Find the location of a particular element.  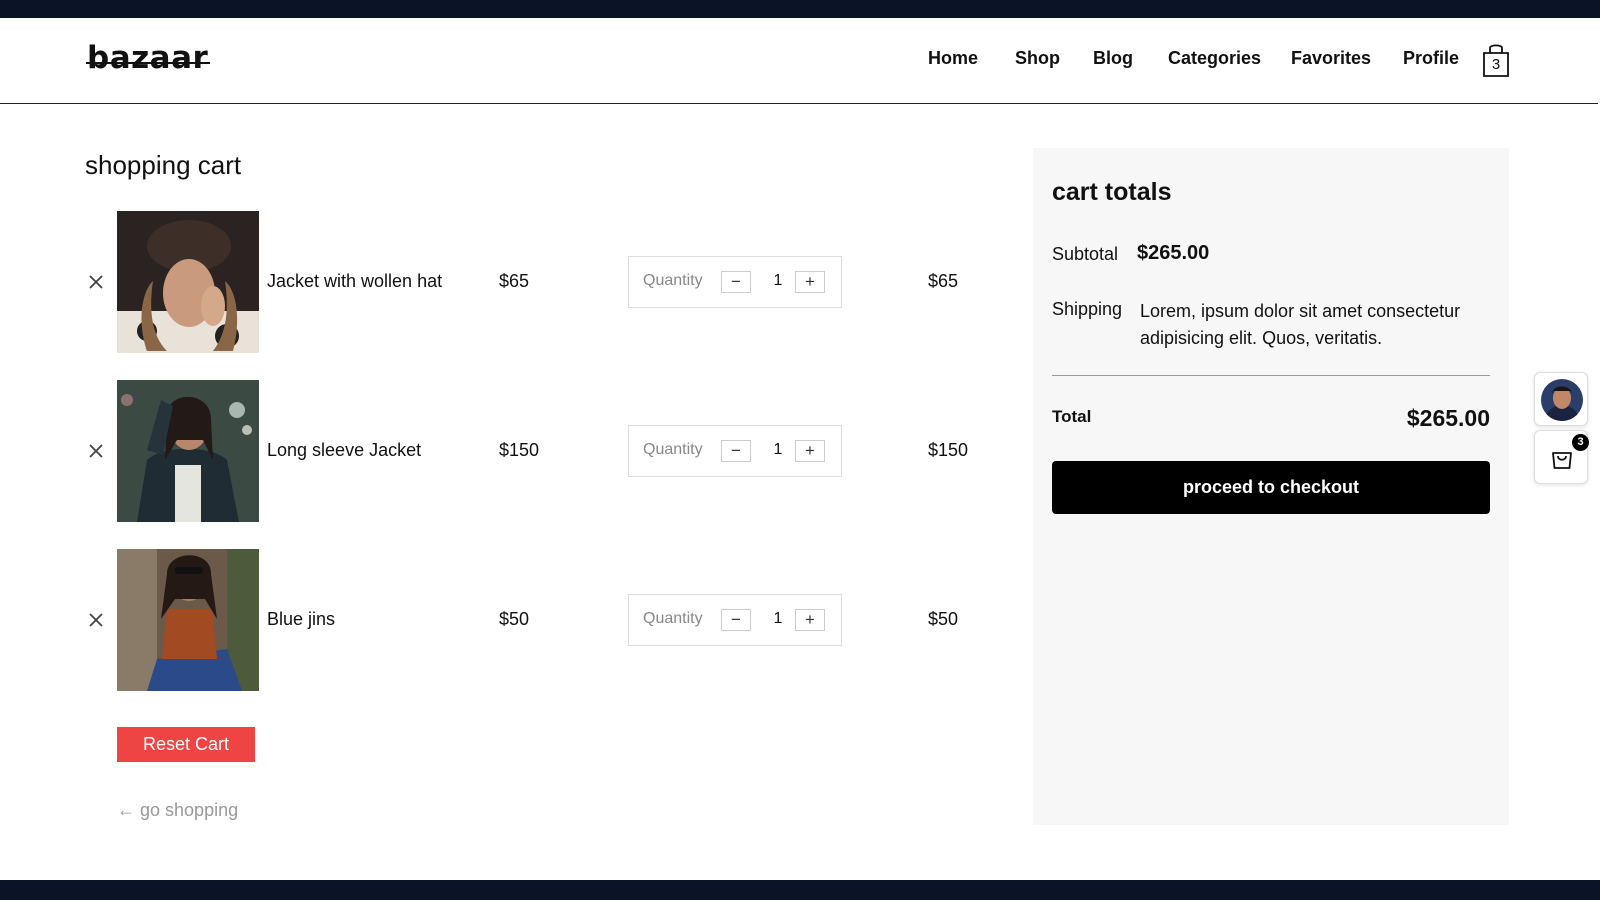

product-price: $50 is located at coordinates (514, 619).